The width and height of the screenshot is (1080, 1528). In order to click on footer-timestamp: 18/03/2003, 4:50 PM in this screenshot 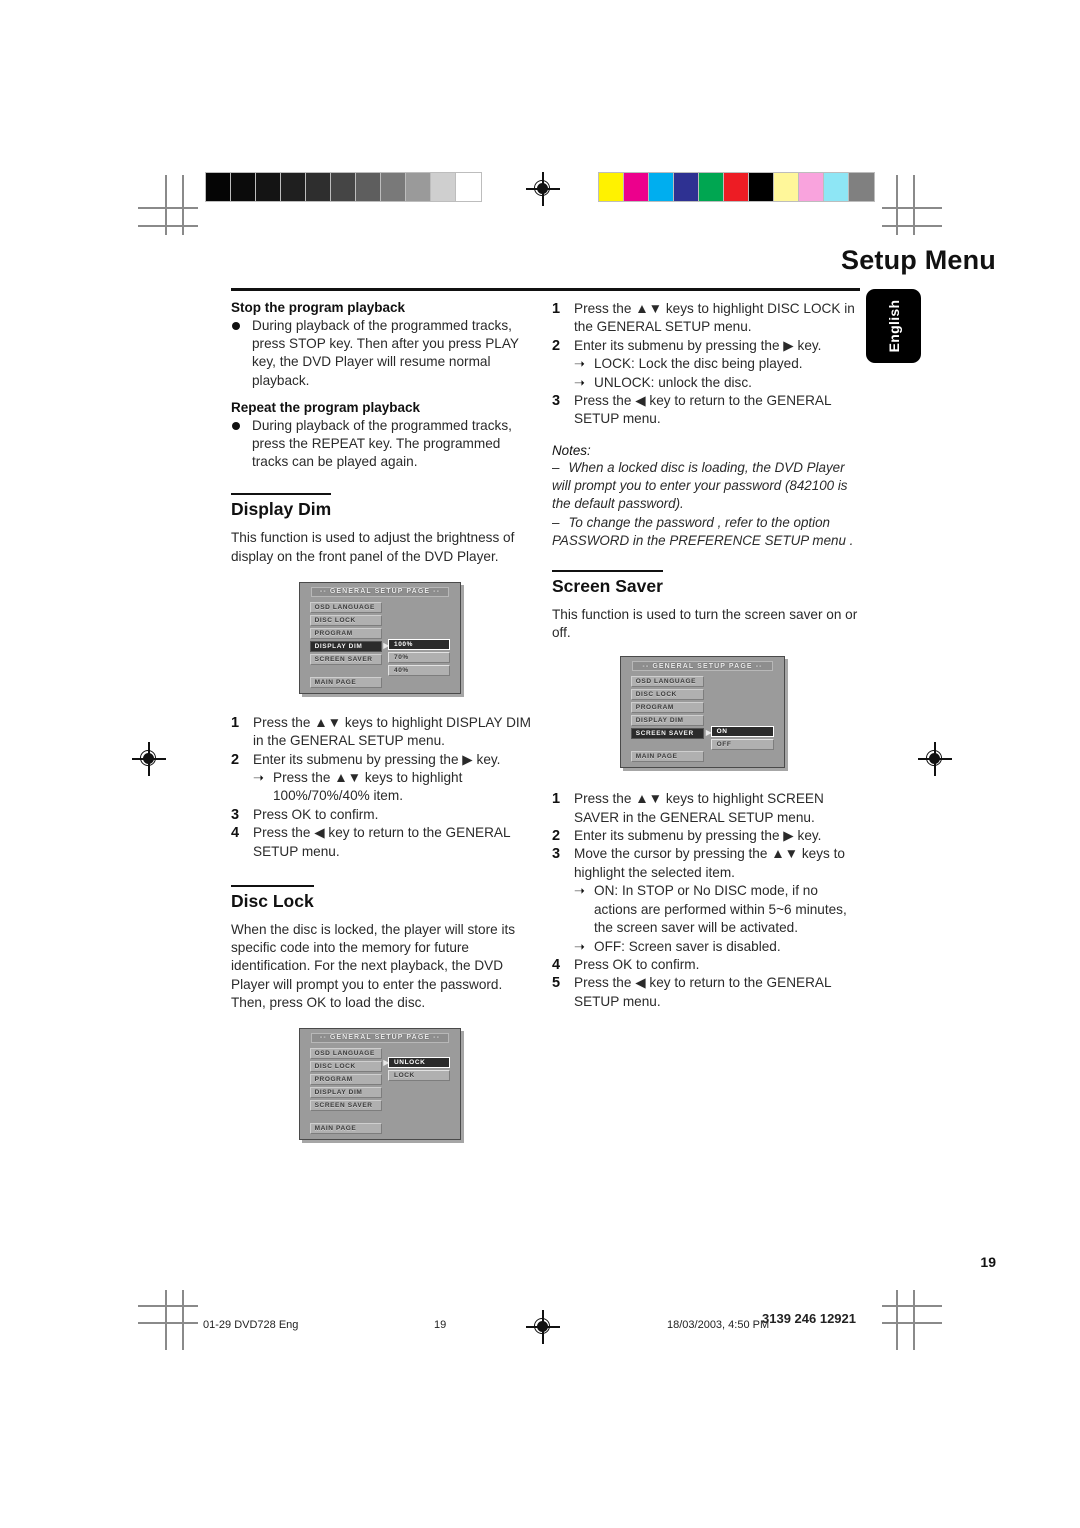, I will do `click(718, 1325)`.